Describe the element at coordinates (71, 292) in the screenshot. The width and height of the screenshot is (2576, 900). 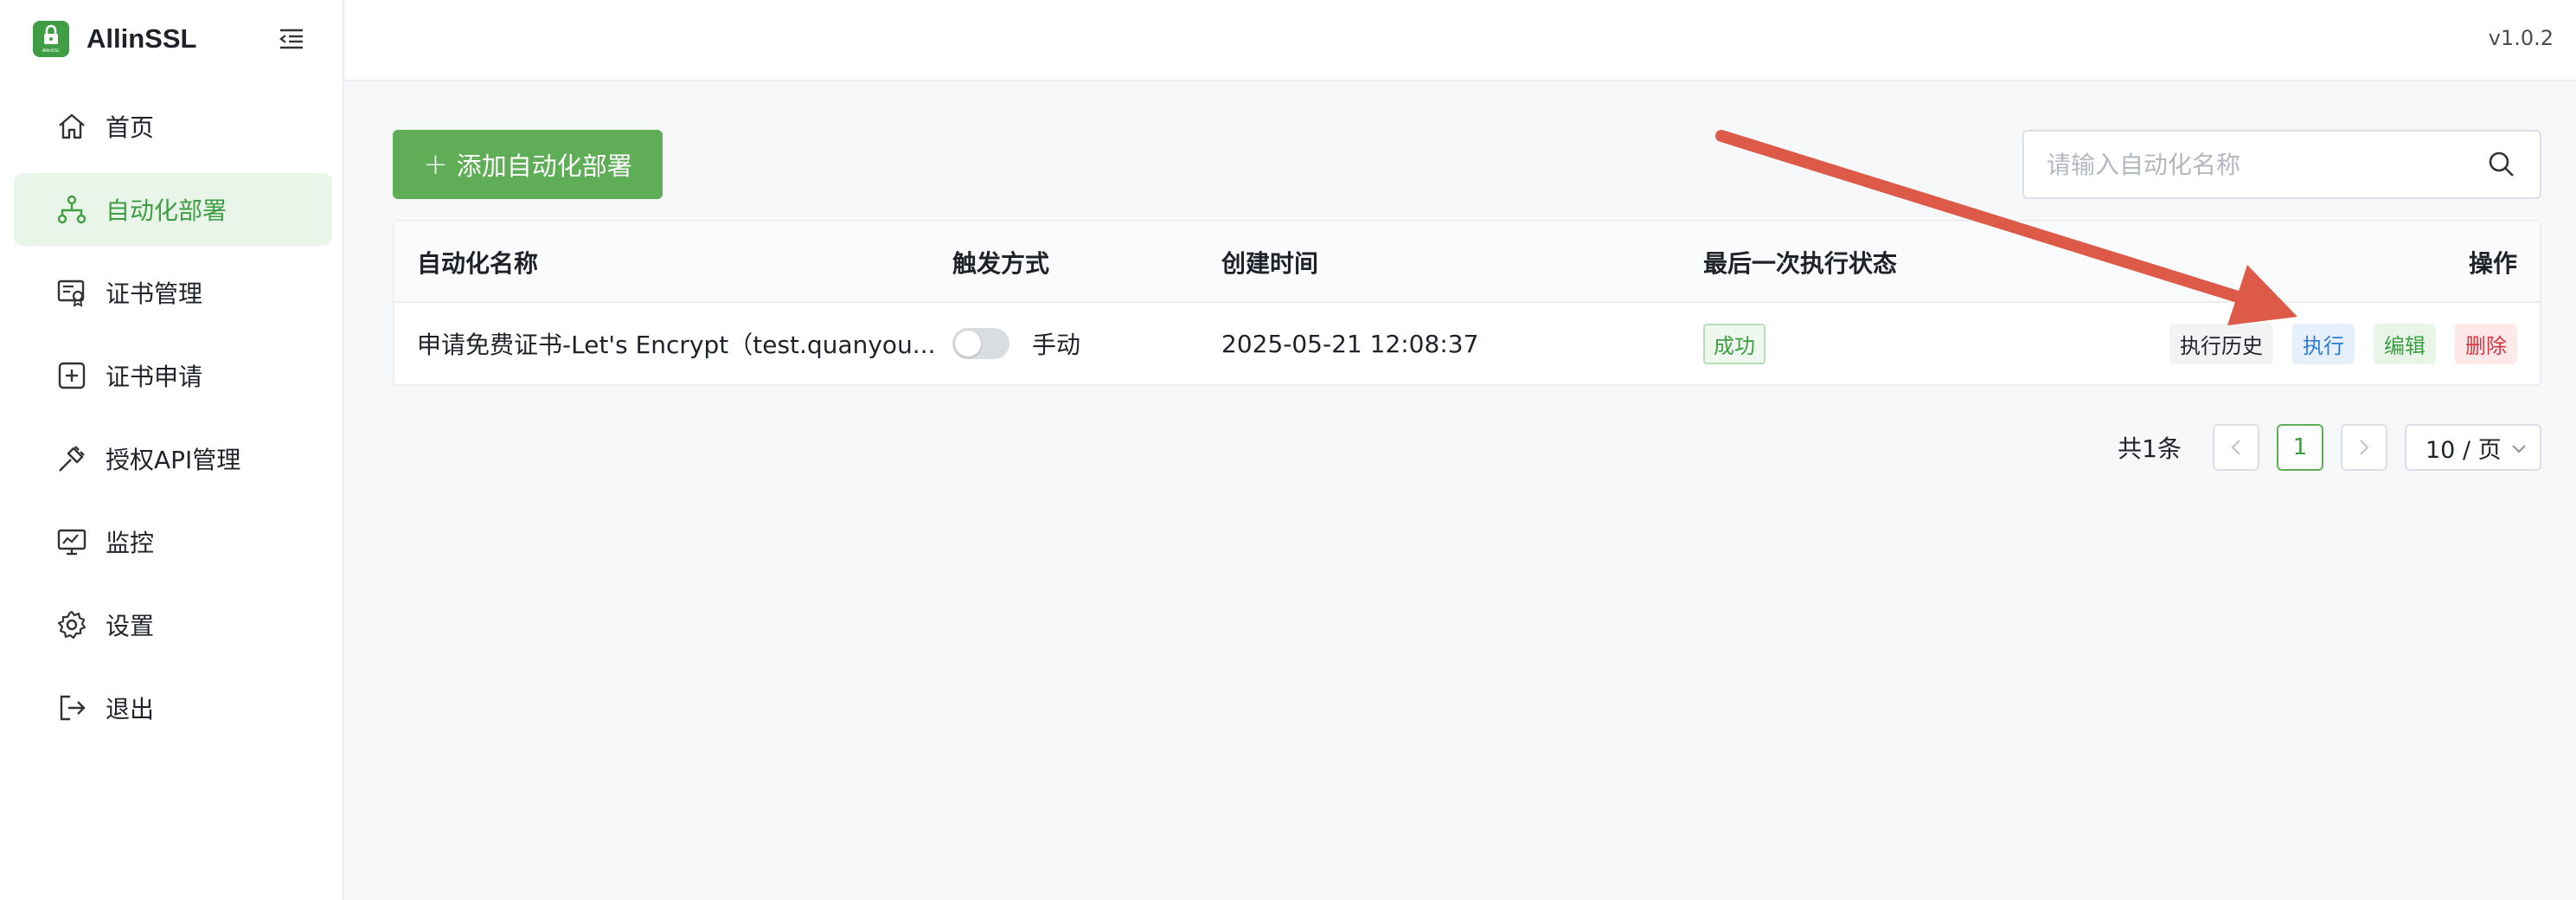
I see `certificate-icon` at that location.